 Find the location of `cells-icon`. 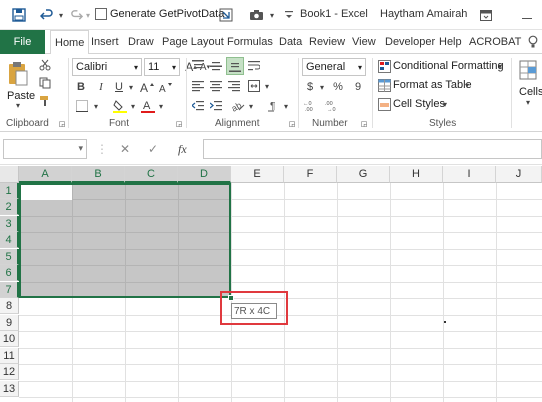

cells-icon is located at coordinates (528, 70).